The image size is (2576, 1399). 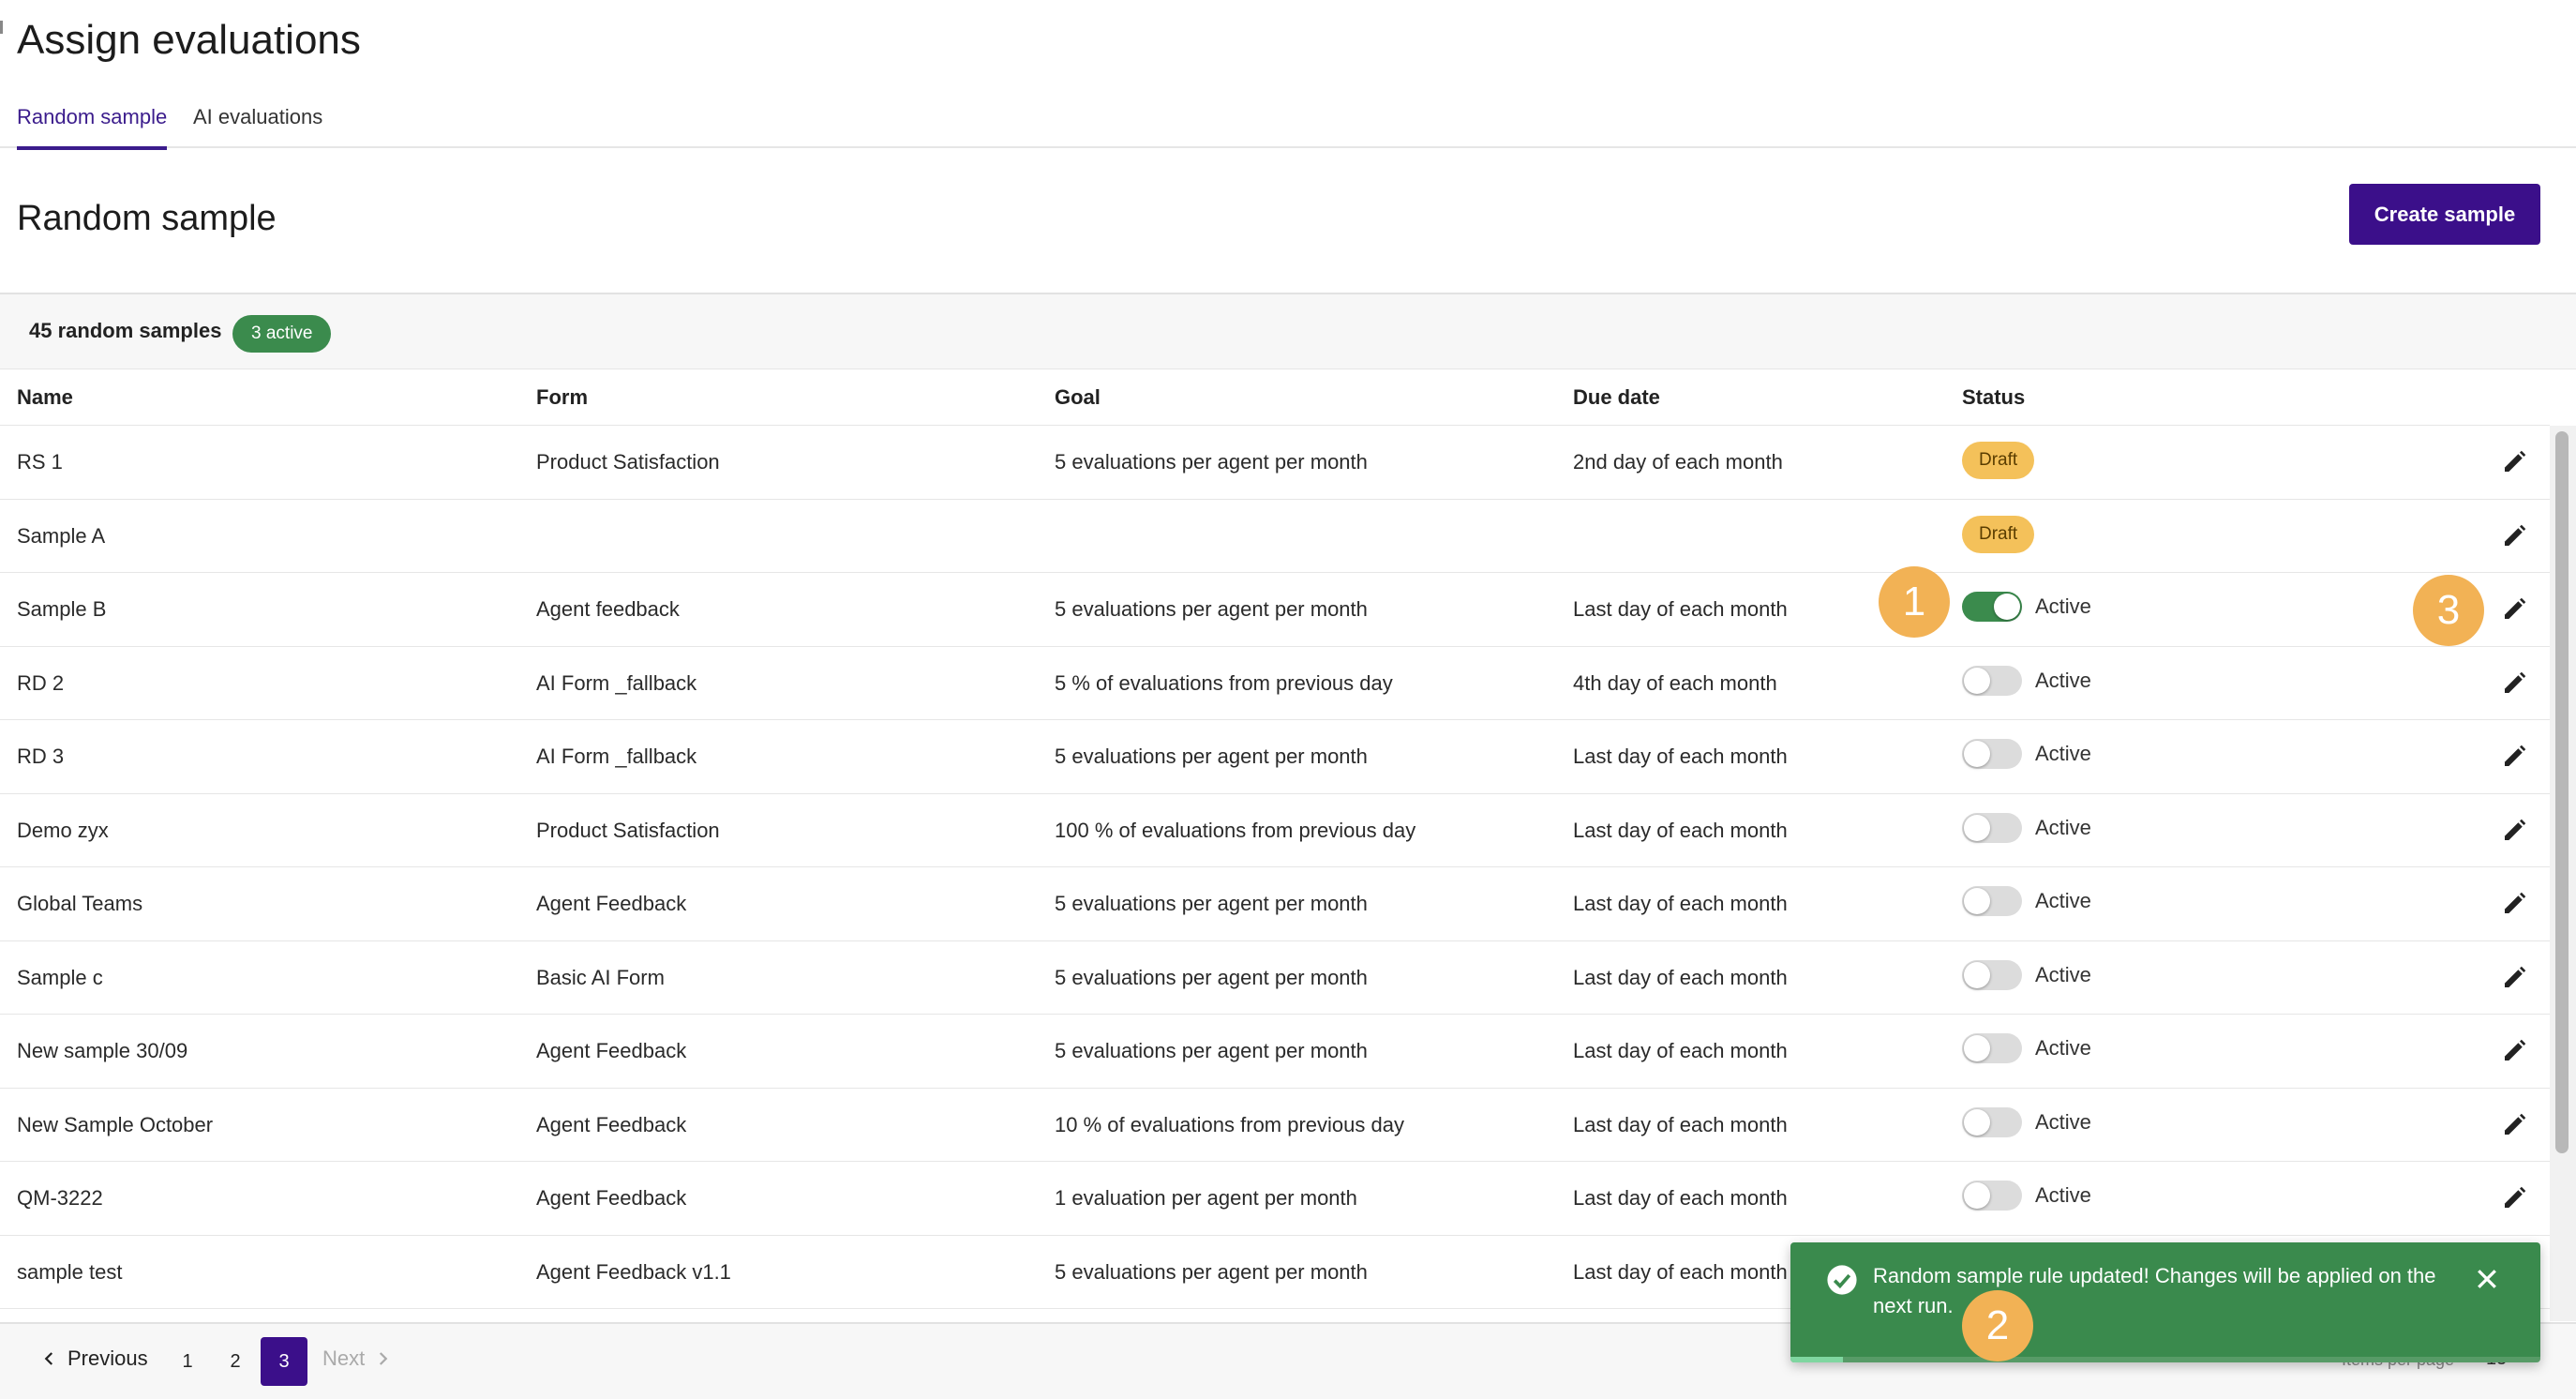 I want to click on cell-due-date: 4th day of each month, so click(x=1675, y=682).